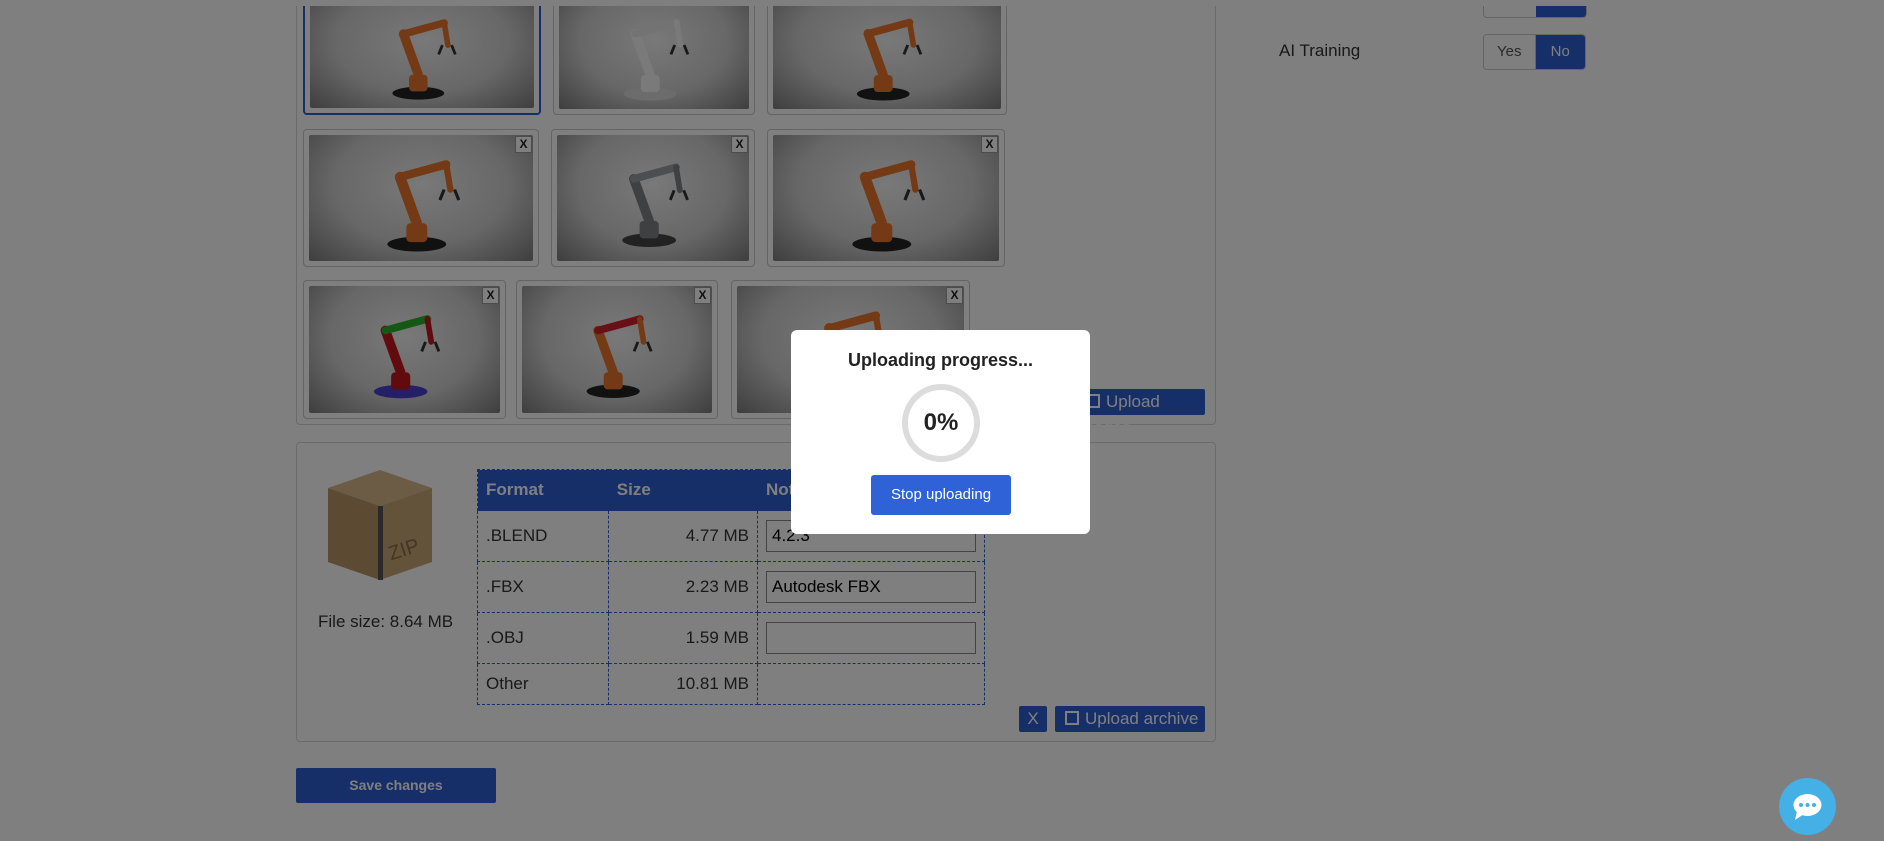 The height and width of the screenshot is (841, 1884). Describe the element at coordinates (941, 495) in the screenshot. I see `stop-uploading-button: Stop uploading` at that location.